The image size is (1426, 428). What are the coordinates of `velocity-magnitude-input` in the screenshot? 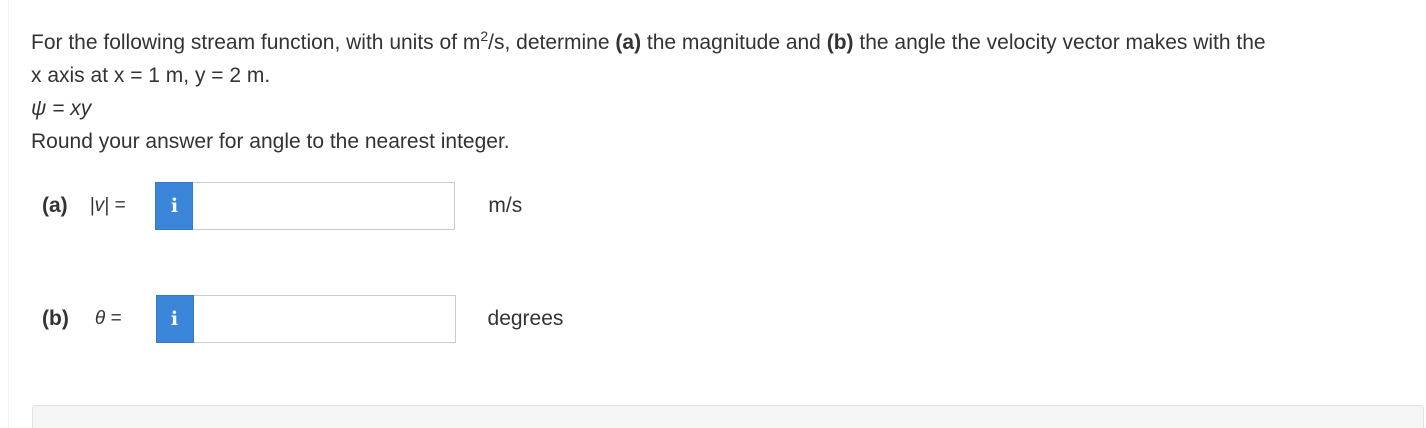 It's located at (324, 206).